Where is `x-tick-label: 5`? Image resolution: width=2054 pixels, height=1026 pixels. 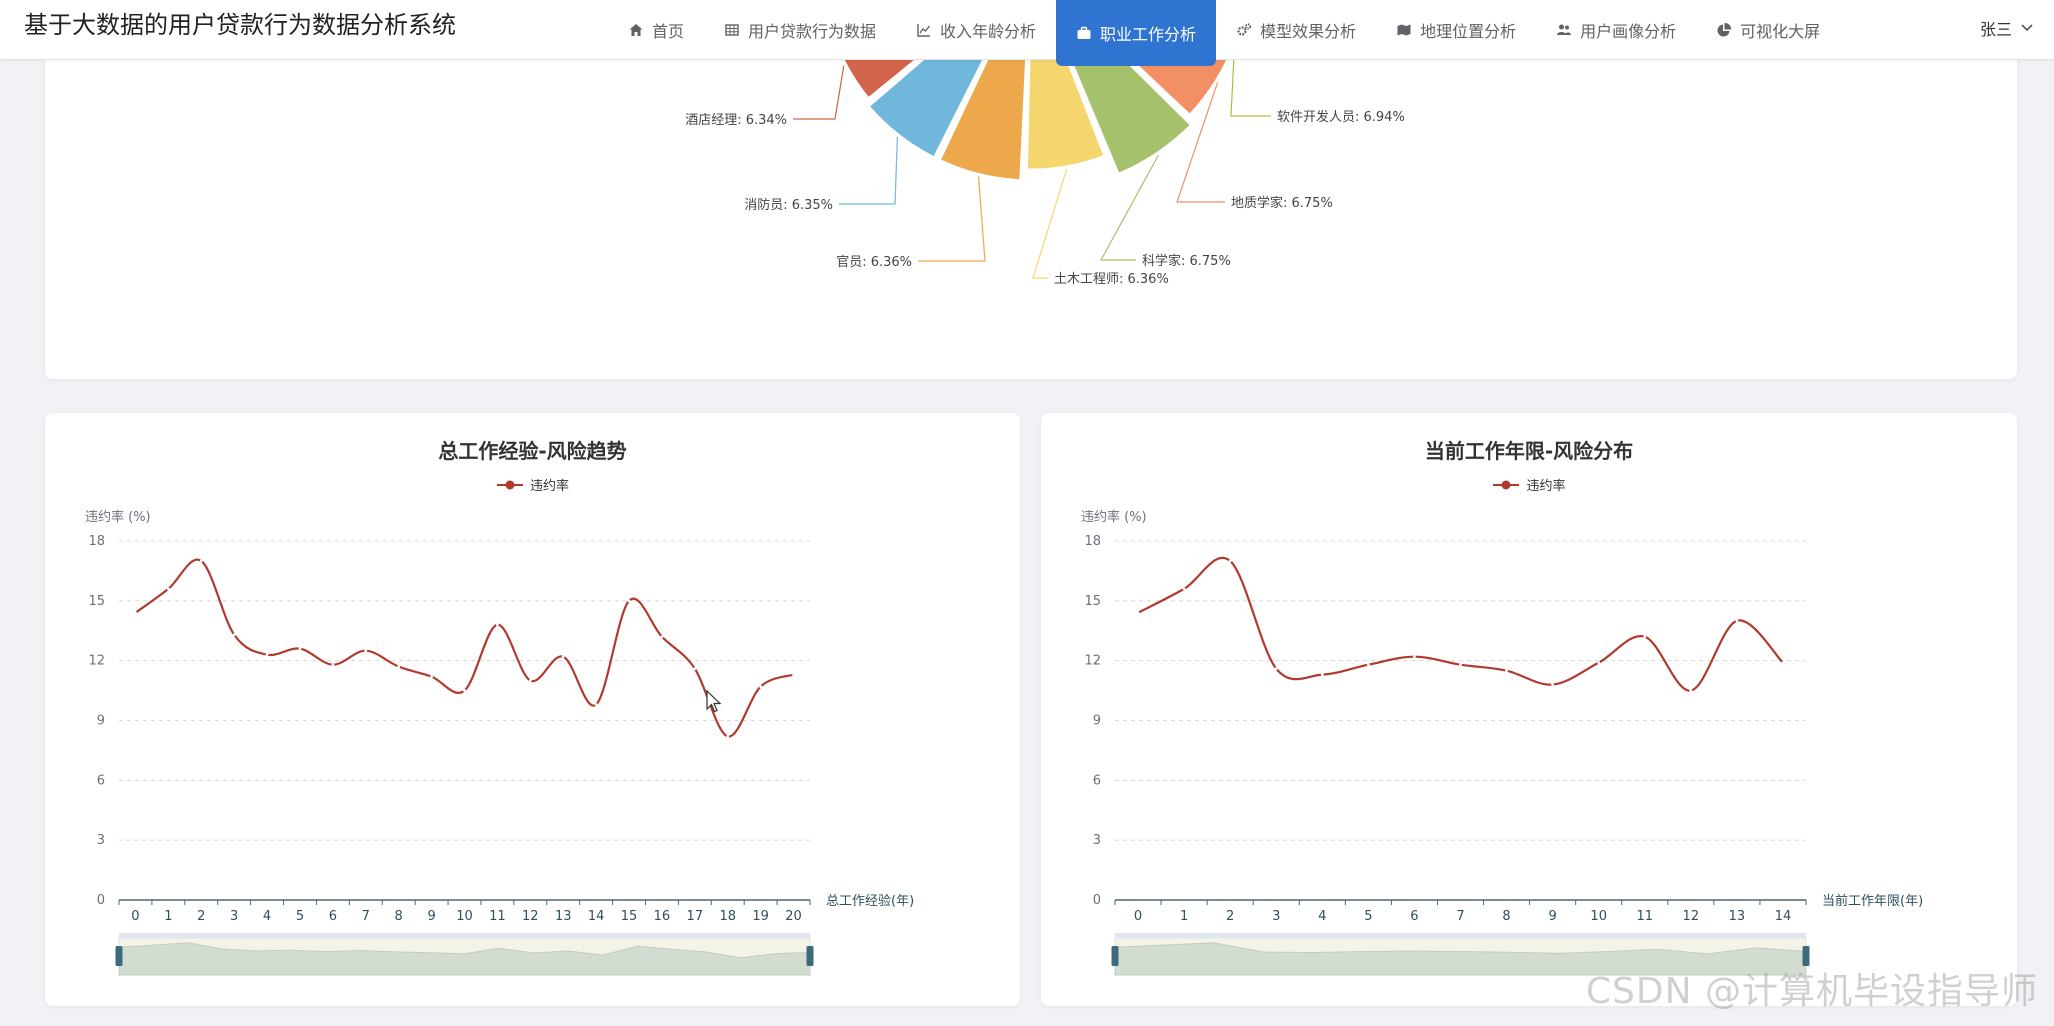 x-tick-label: 5 is located at coordinates (1368, 916).